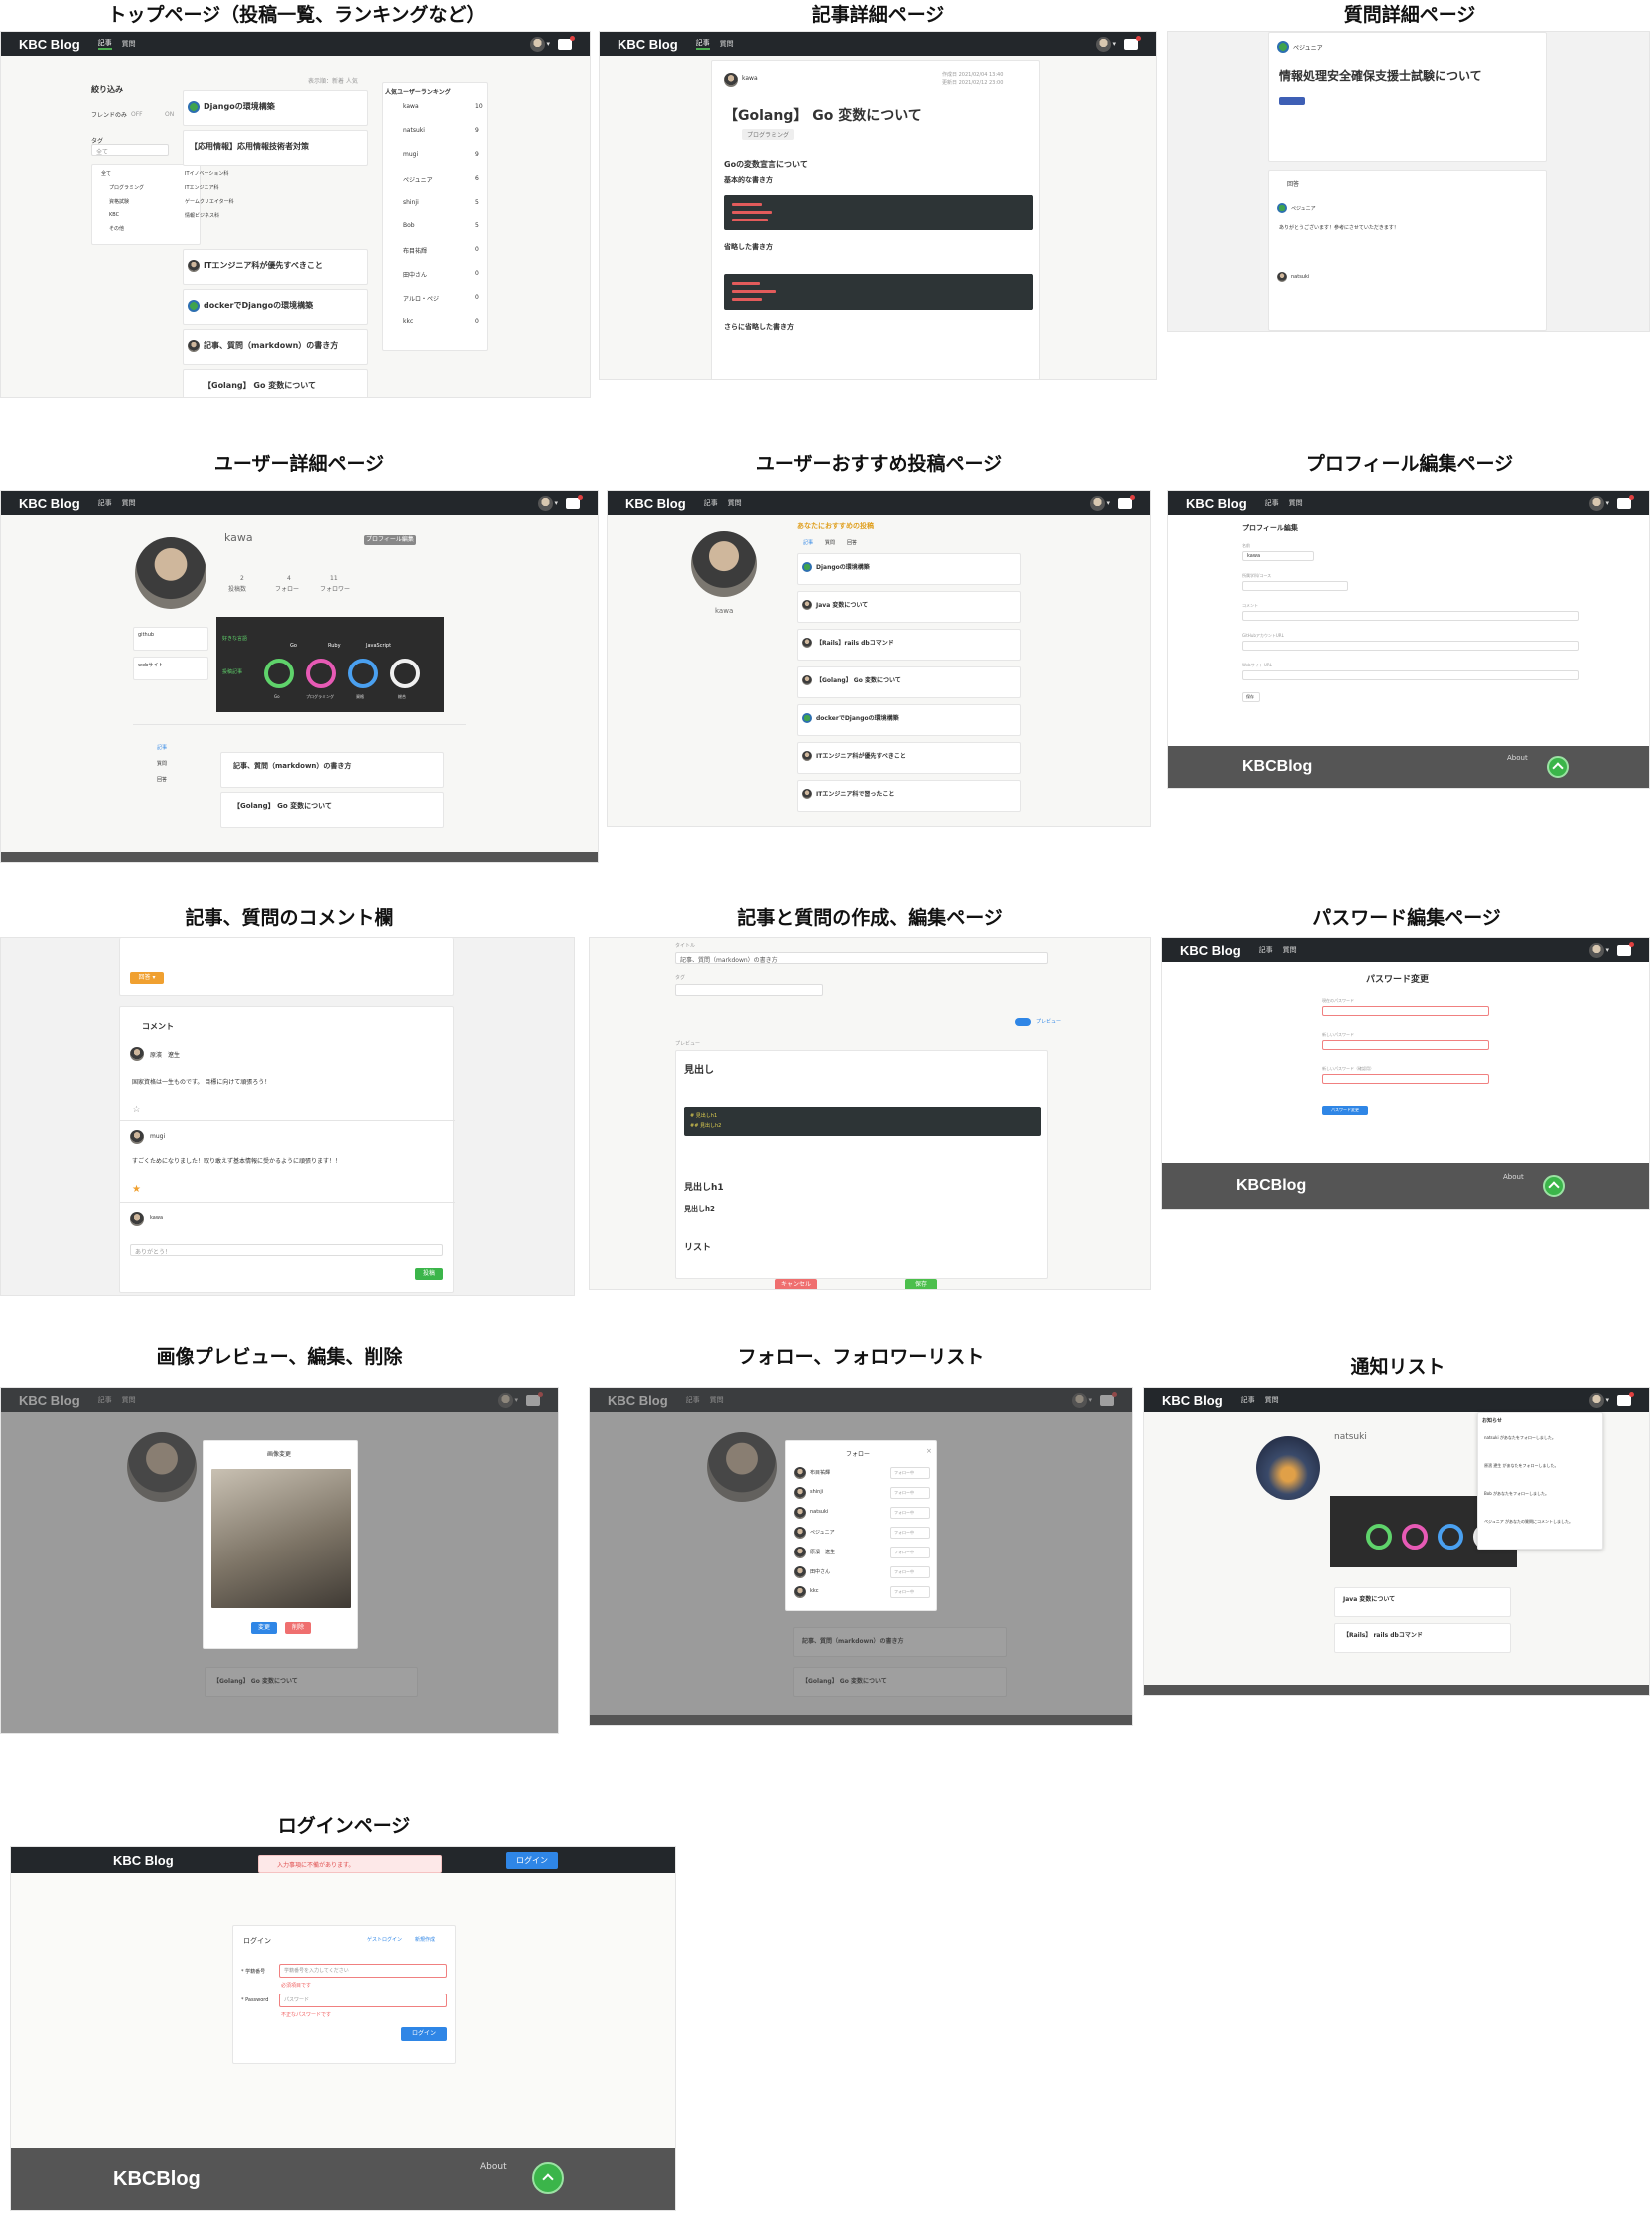  What do you see at coordinates (114, 215) in the screenshot?
I see `tag-menu-item: KBC` at bounding box center [114, 215].